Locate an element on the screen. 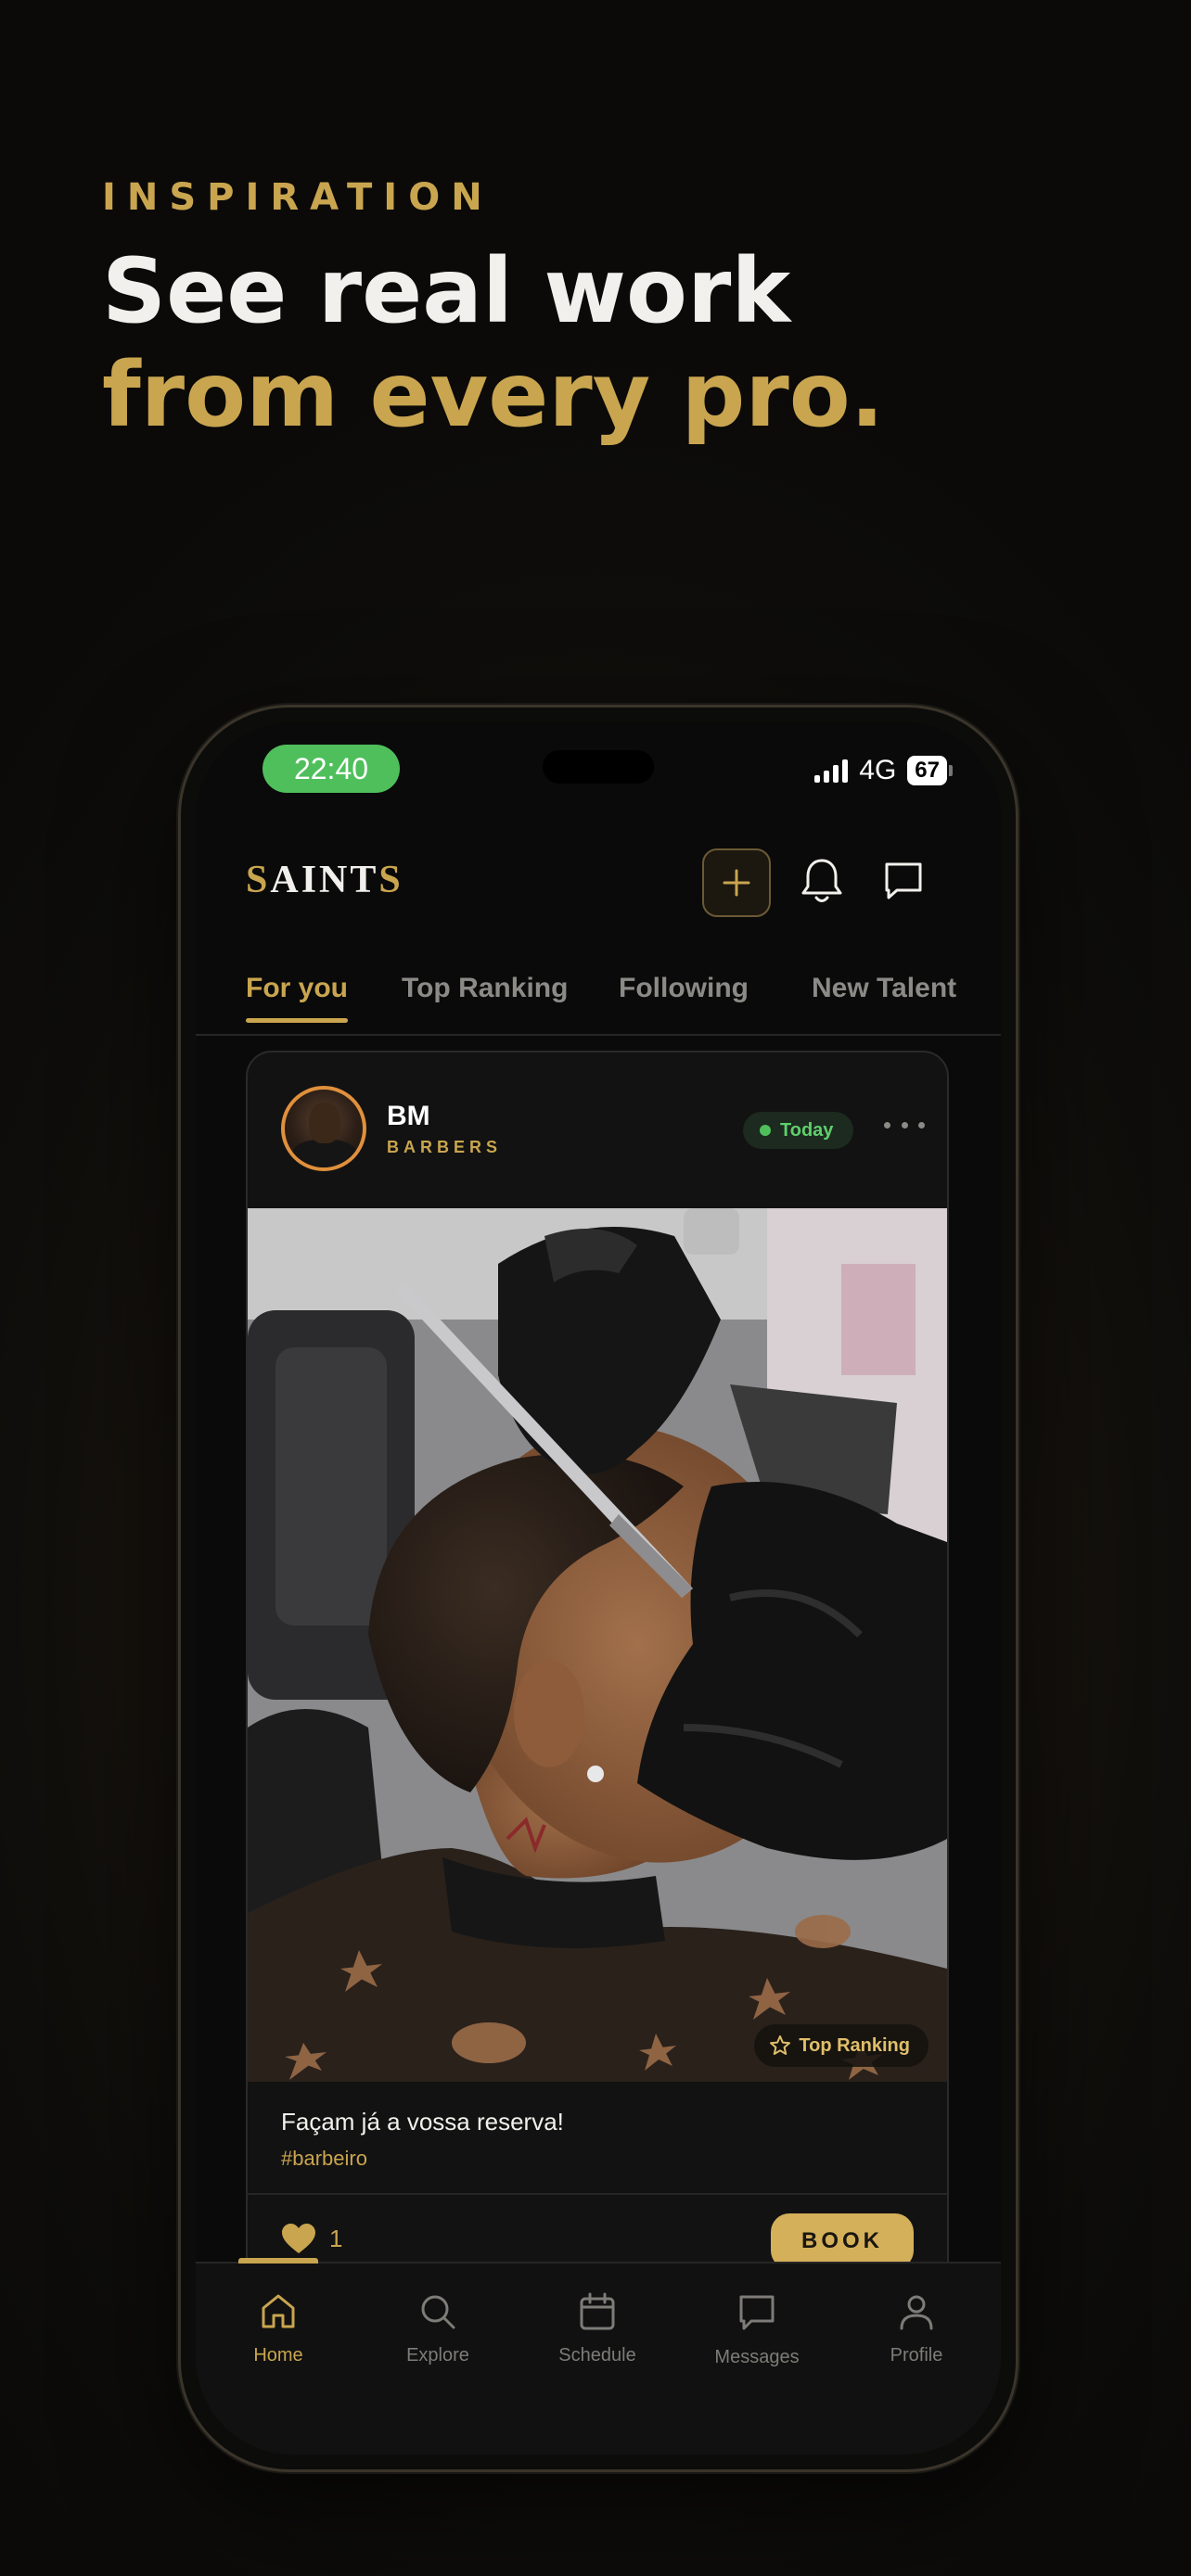 This screenshot has height=2576, width=1191. more-options-icon is located at coordinates (905, 1125).